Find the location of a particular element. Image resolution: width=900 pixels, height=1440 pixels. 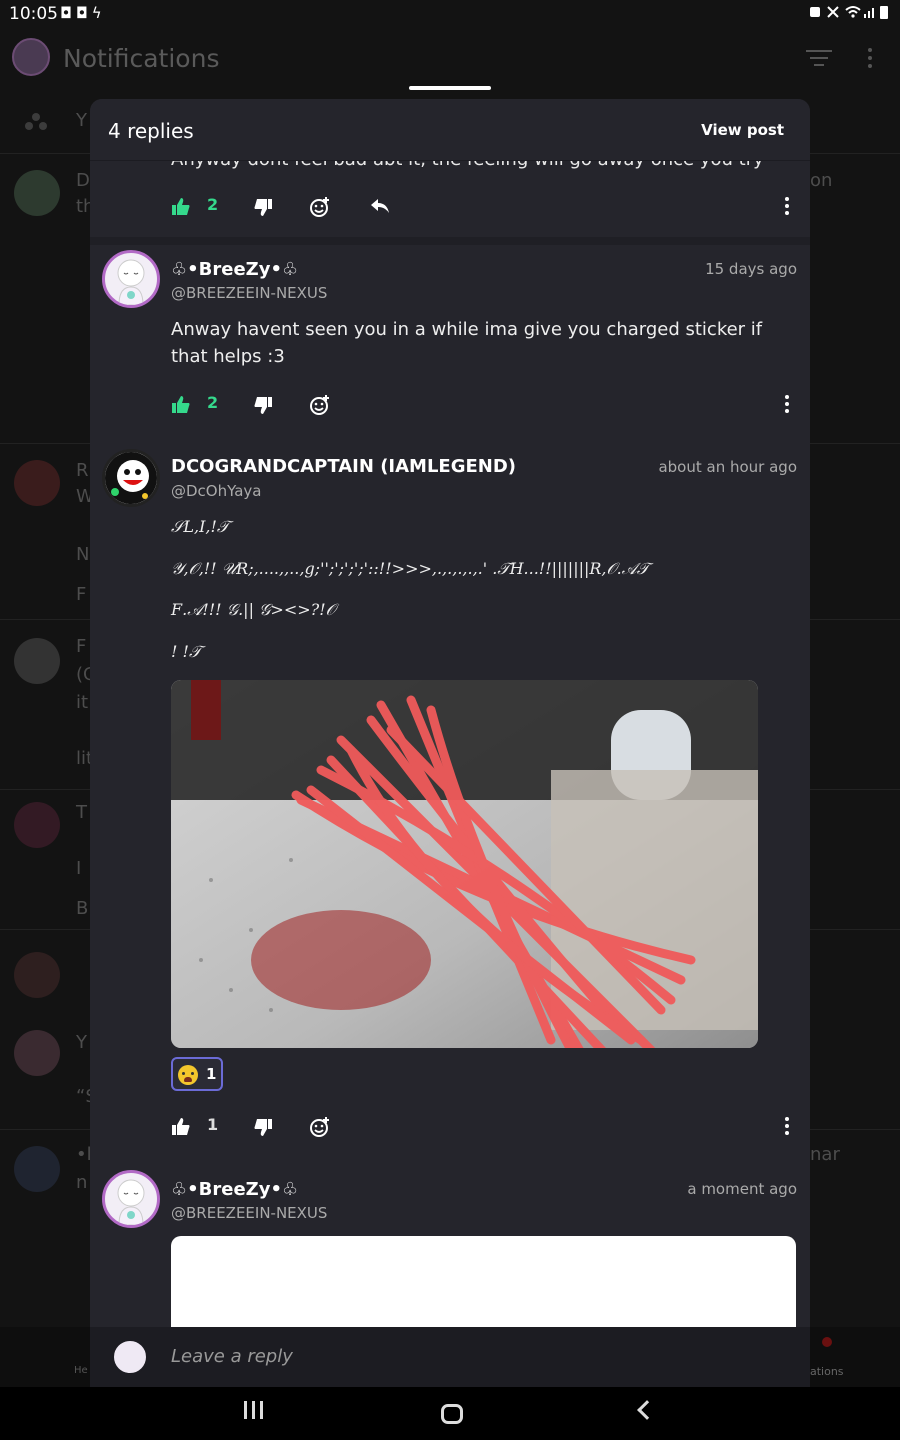

back-icon is located at coordinates (647, 1410).